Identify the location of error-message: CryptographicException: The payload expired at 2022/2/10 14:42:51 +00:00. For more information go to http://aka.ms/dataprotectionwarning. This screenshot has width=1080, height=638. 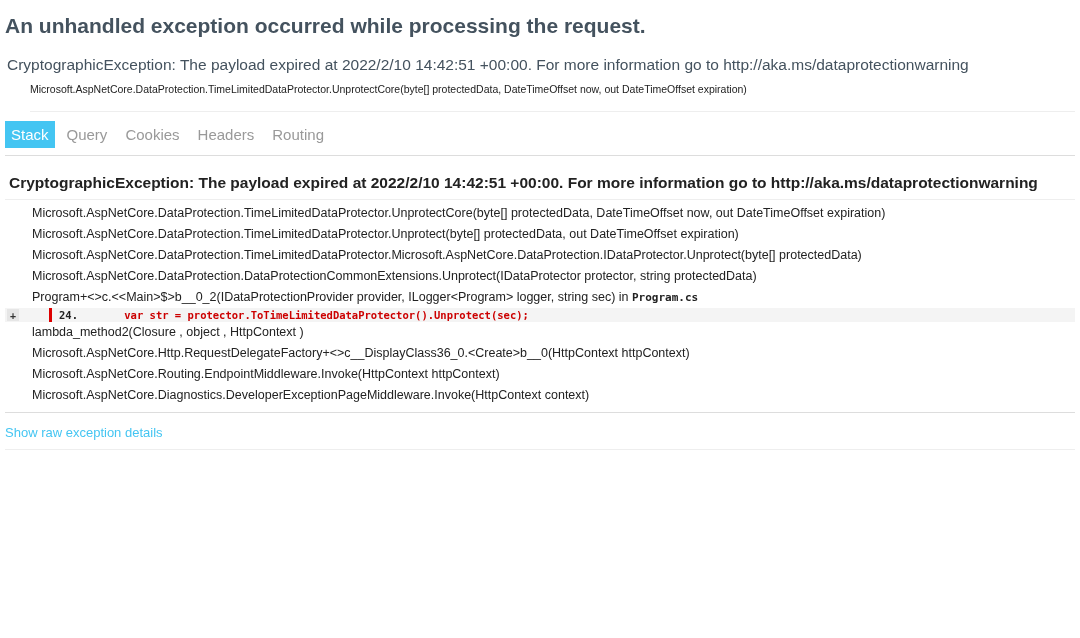
(488, 65).